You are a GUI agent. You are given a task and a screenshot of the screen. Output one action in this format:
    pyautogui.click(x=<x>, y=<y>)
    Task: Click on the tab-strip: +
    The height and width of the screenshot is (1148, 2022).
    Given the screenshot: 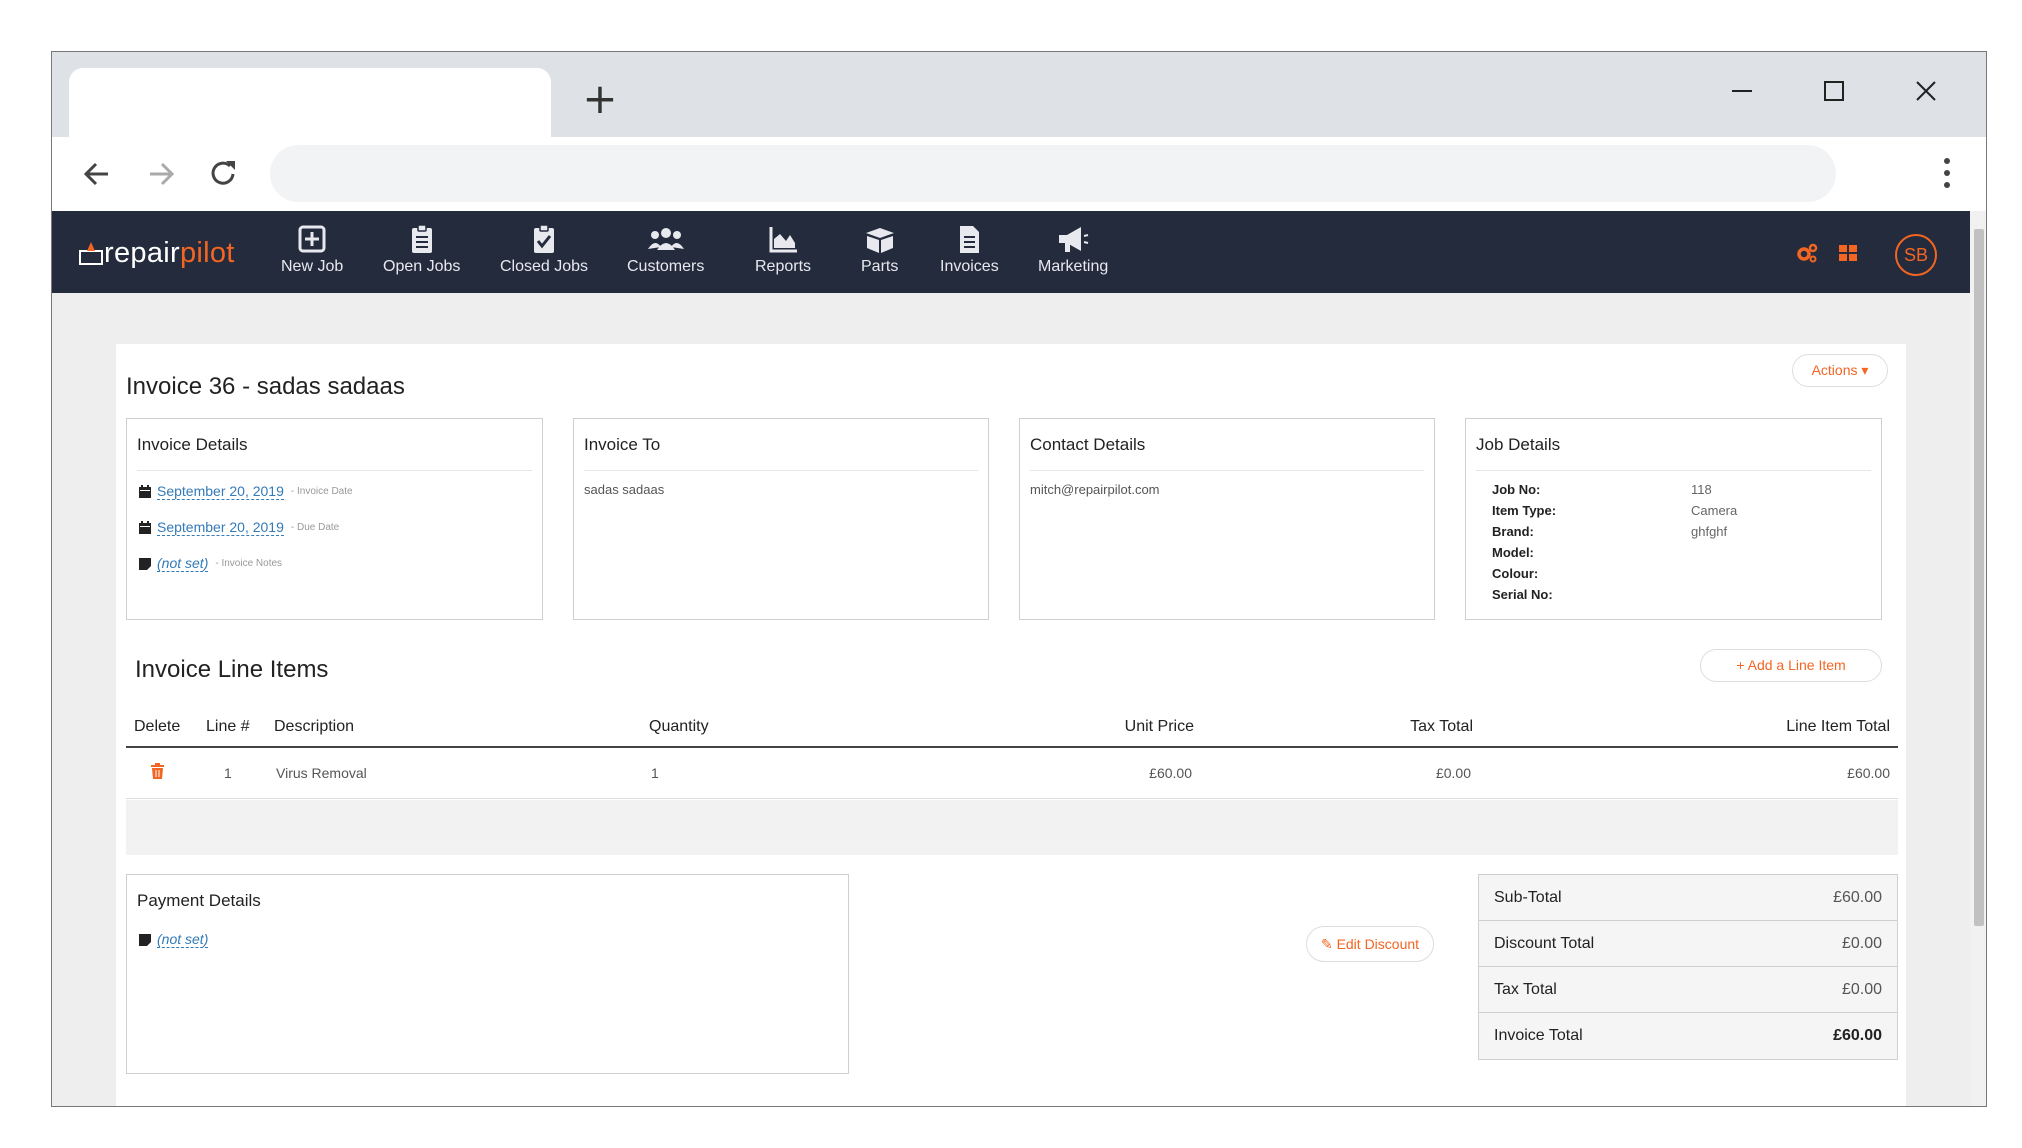 What is the action you would take?
    pyautogui.click(x=1019, y=94)
    